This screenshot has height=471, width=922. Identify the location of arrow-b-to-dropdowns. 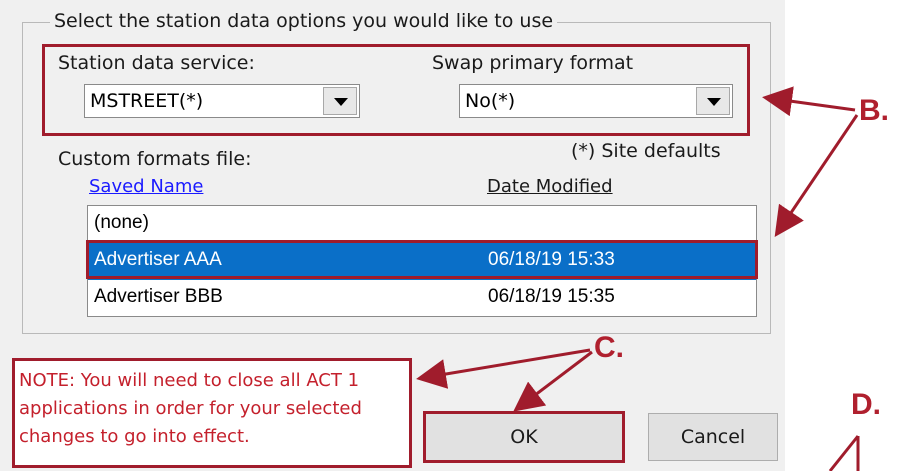
(809, 101).